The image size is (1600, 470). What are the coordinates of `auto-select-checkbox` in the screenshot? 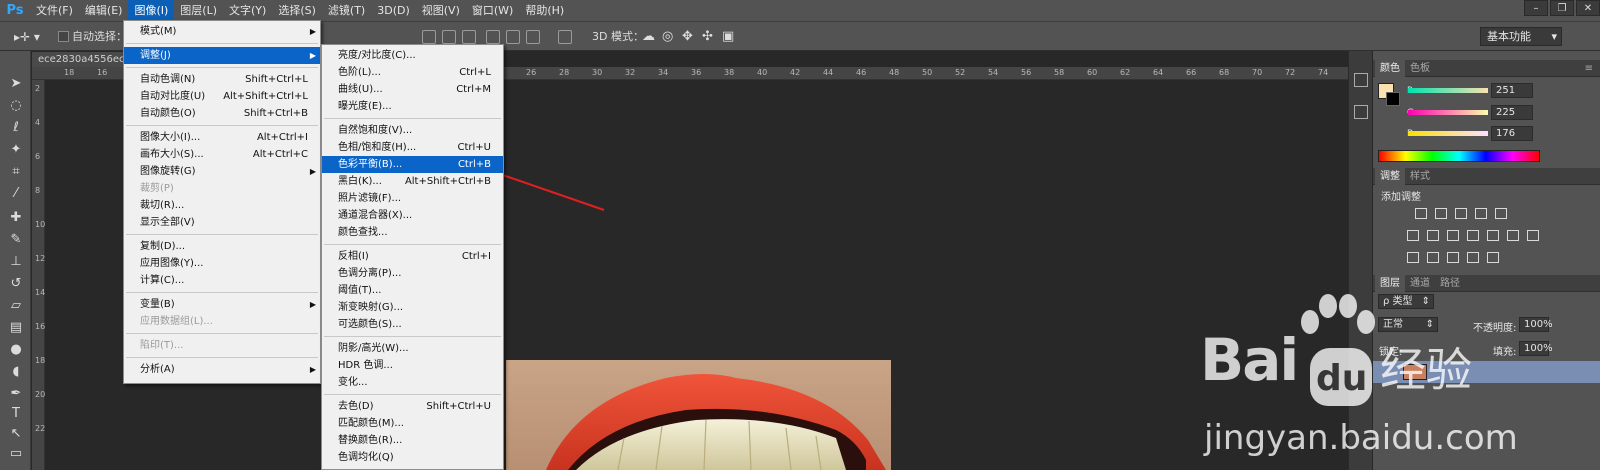 It's located at (63, 36).